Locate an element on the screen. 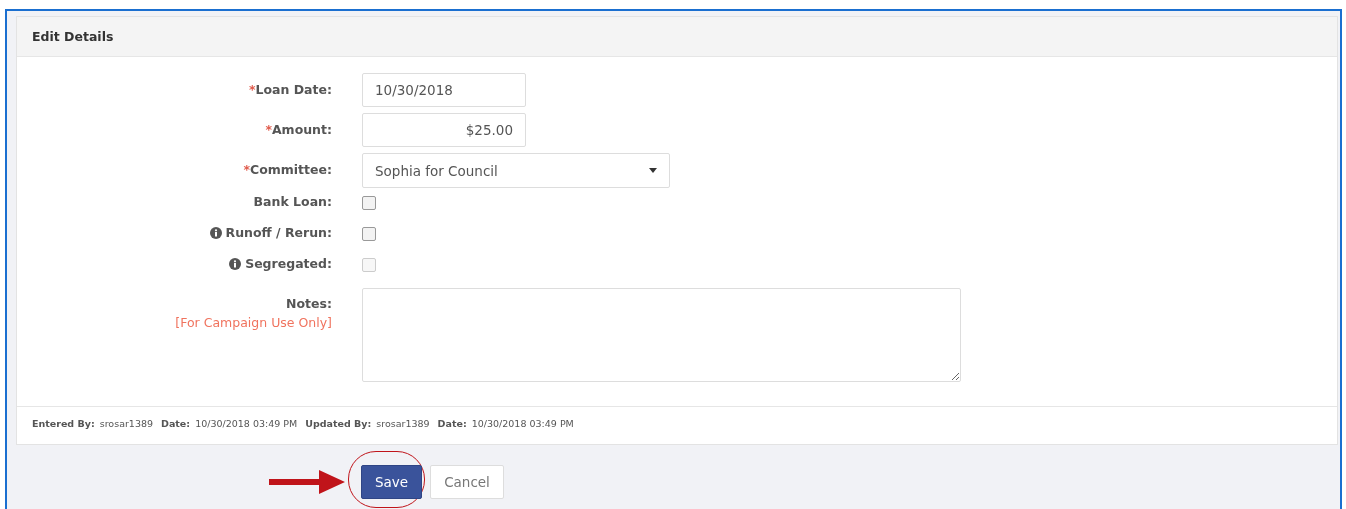 This screenshot has height=509, width=1346. select-field: Sophia for Council is located at coordinates (516, 170).